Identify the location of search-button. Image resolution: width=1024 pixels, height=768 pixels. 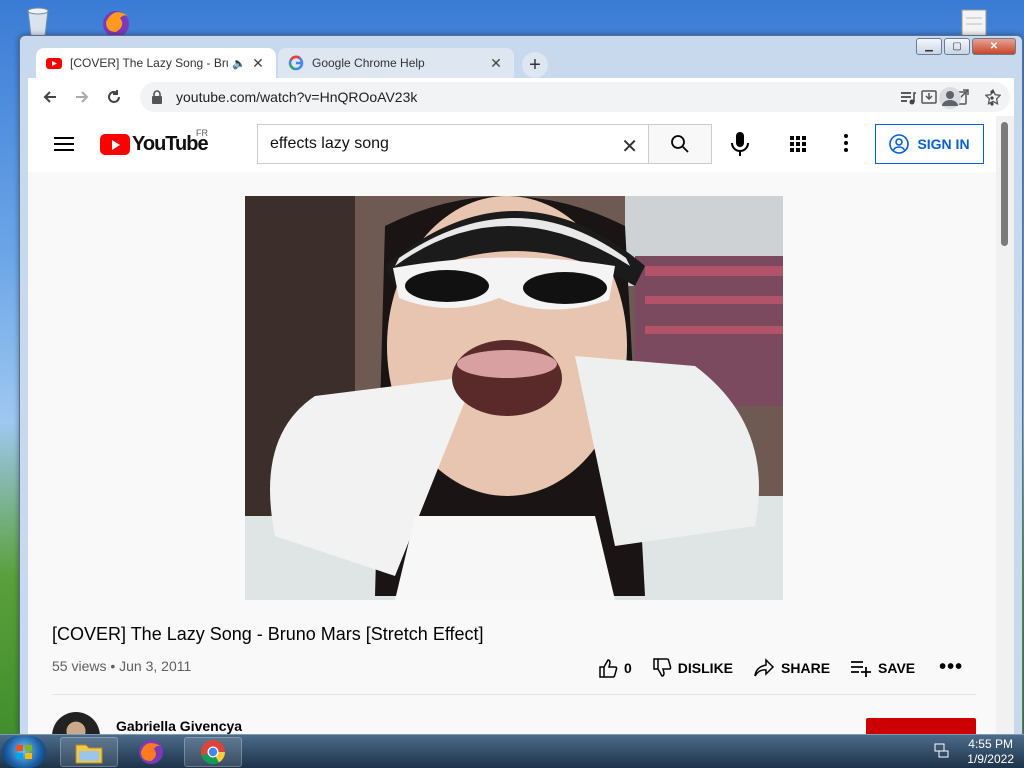
(680, 144).